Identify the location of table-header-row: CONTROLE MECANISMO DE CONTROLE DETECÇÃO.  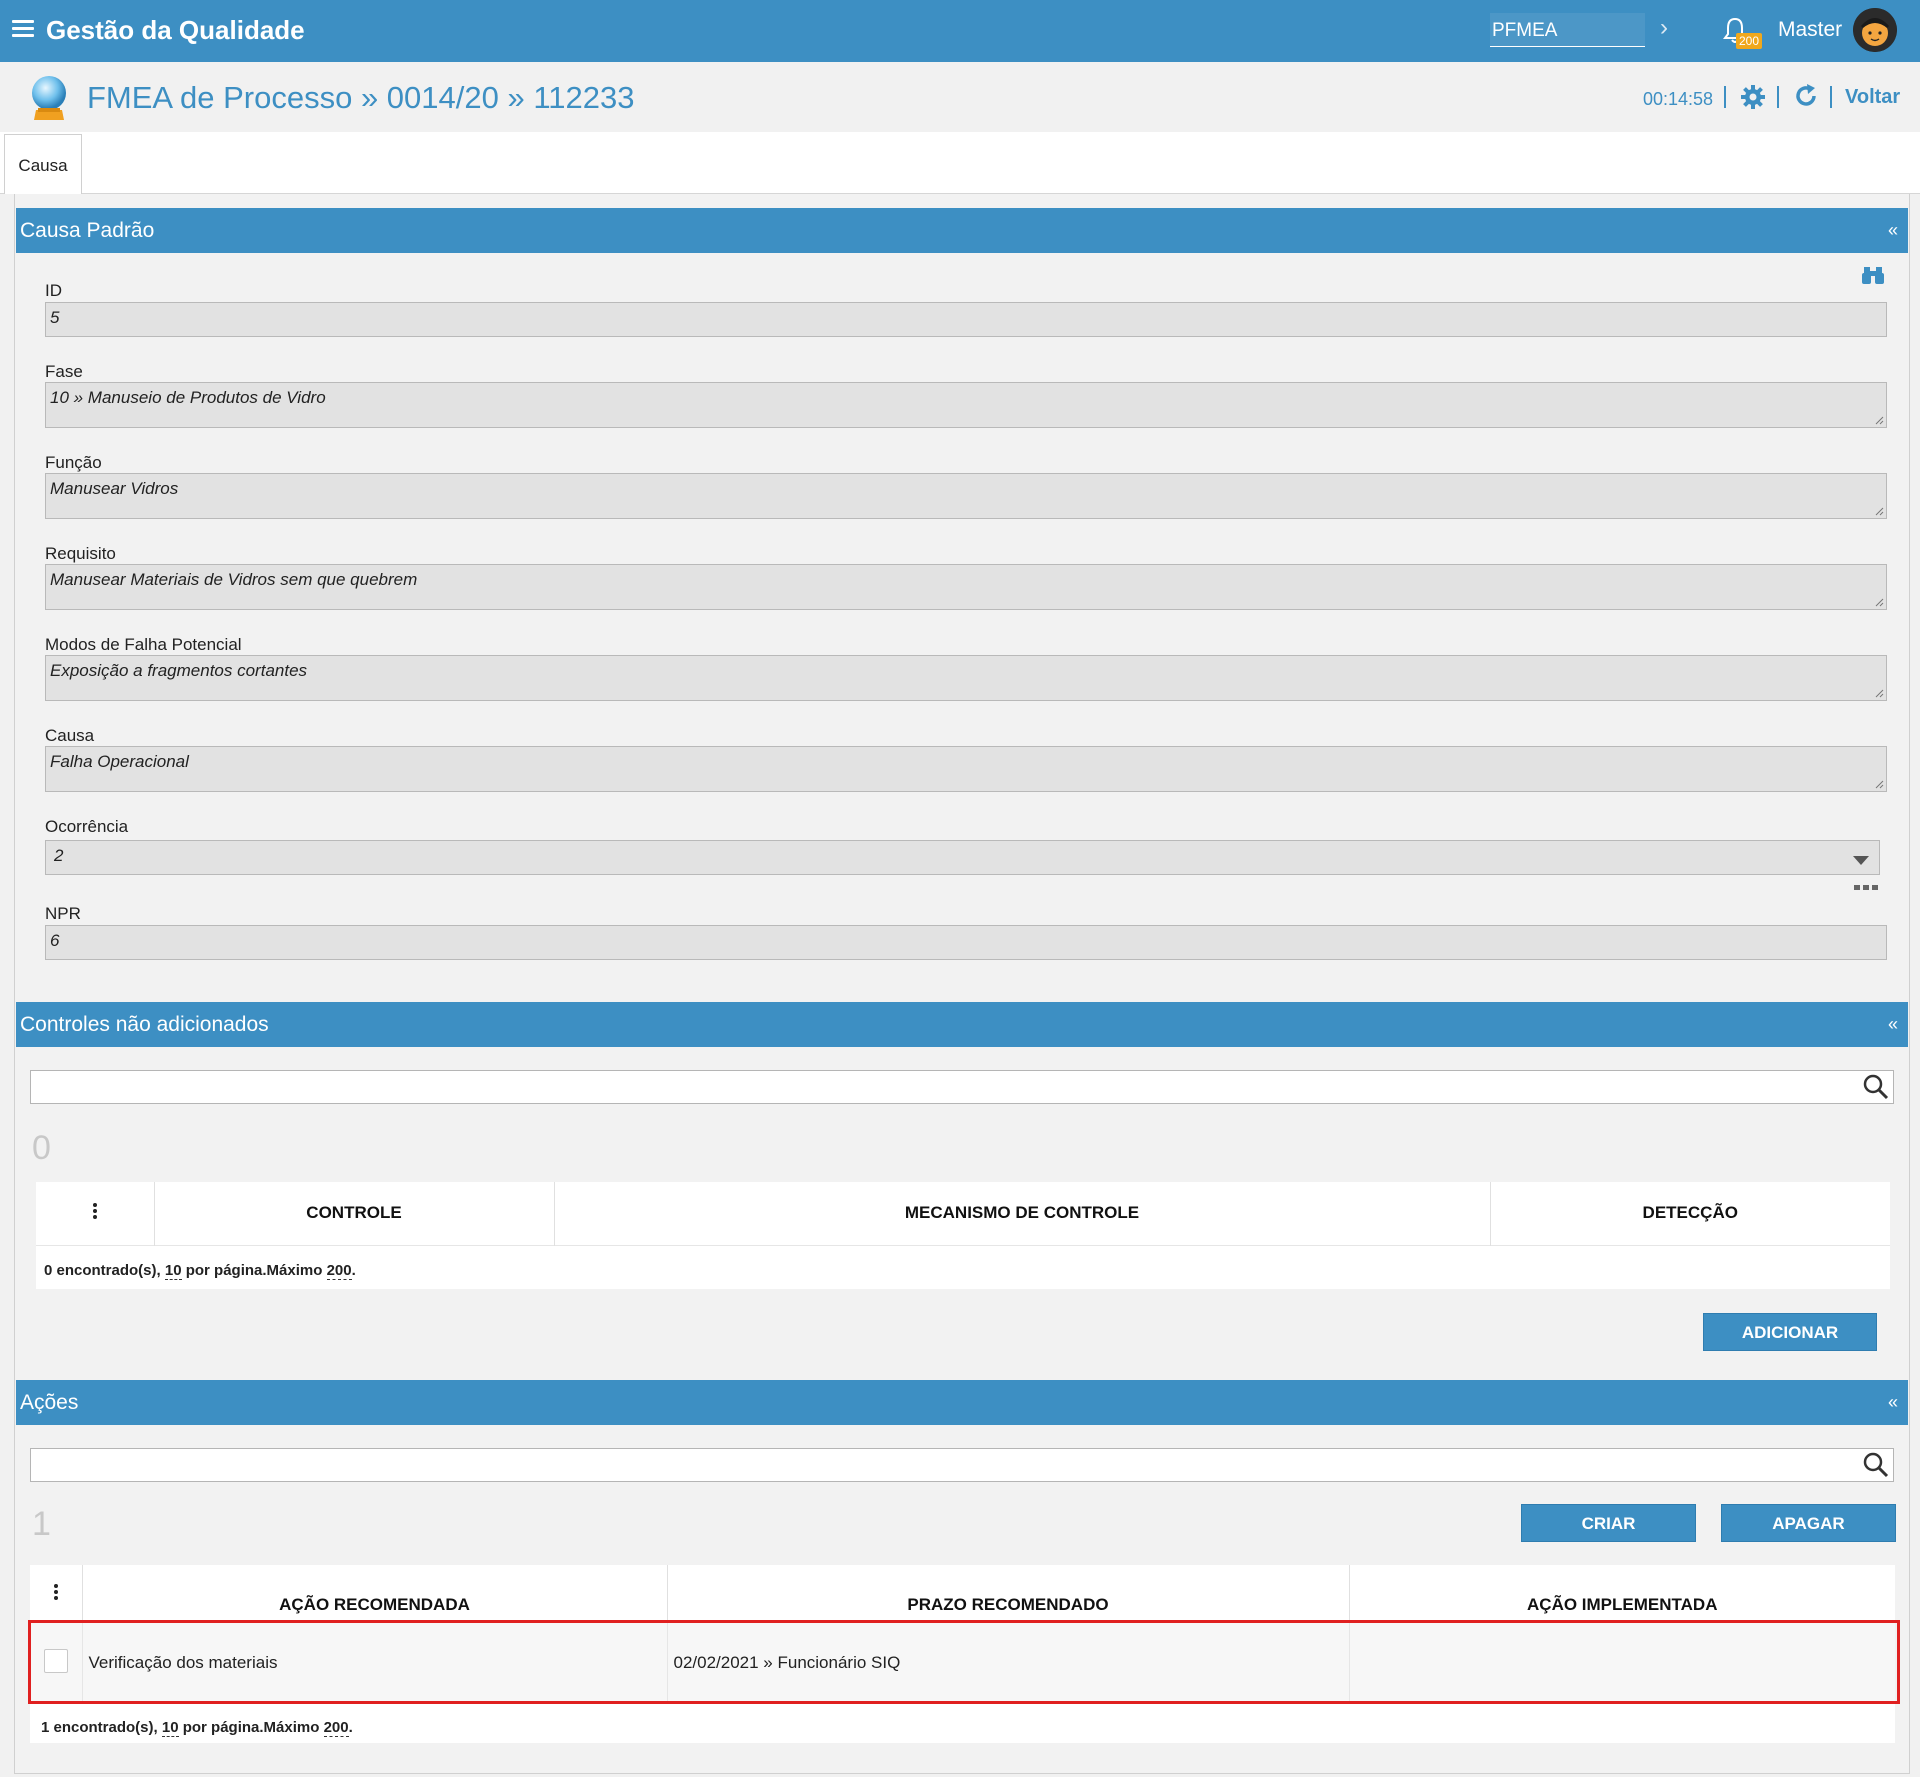
(963, 1213).